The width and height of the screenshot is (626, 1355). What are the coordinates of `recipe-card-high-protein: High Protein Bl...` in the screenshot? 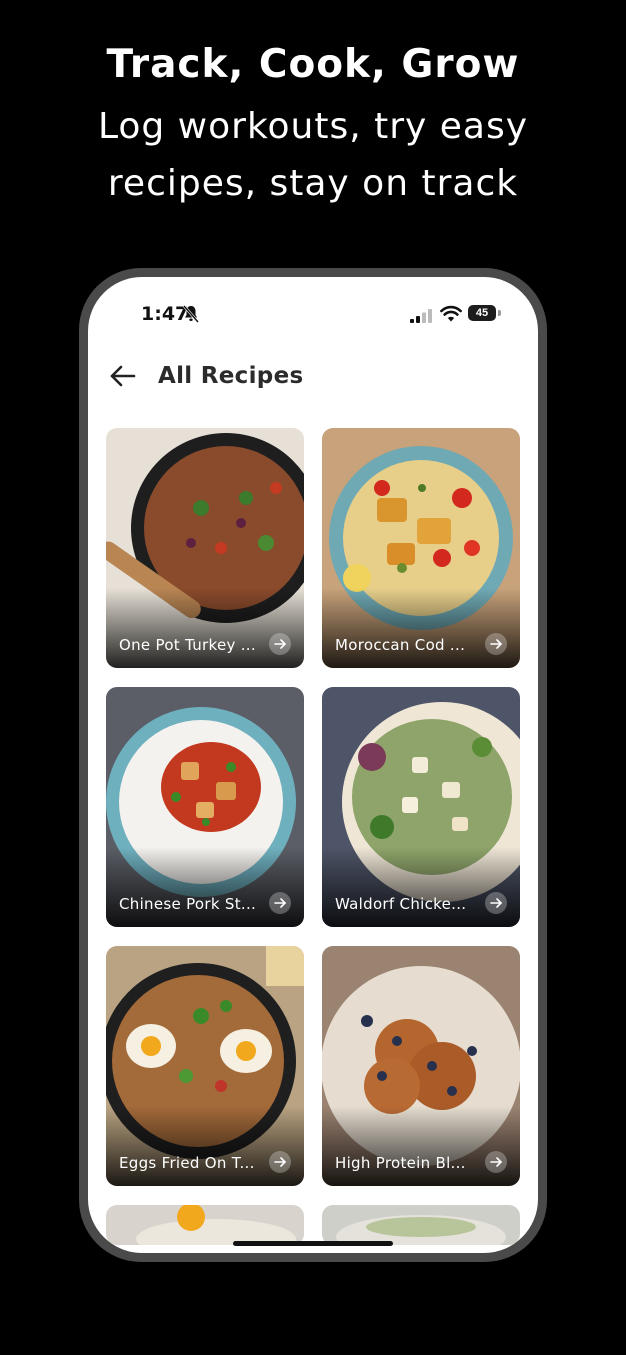 It's located at (421, 1066).